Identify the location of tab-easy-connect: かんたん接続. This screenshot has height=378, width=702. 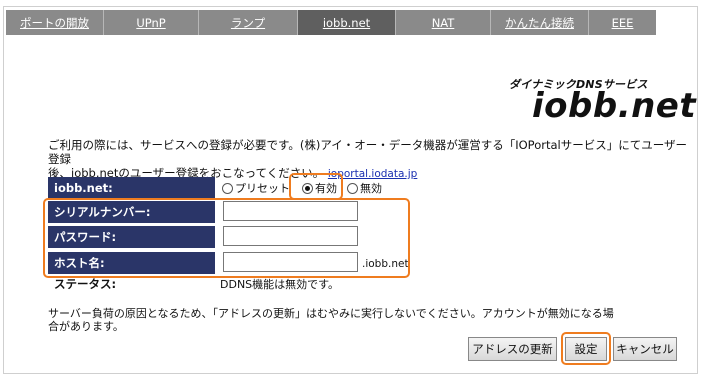
(540, 22).